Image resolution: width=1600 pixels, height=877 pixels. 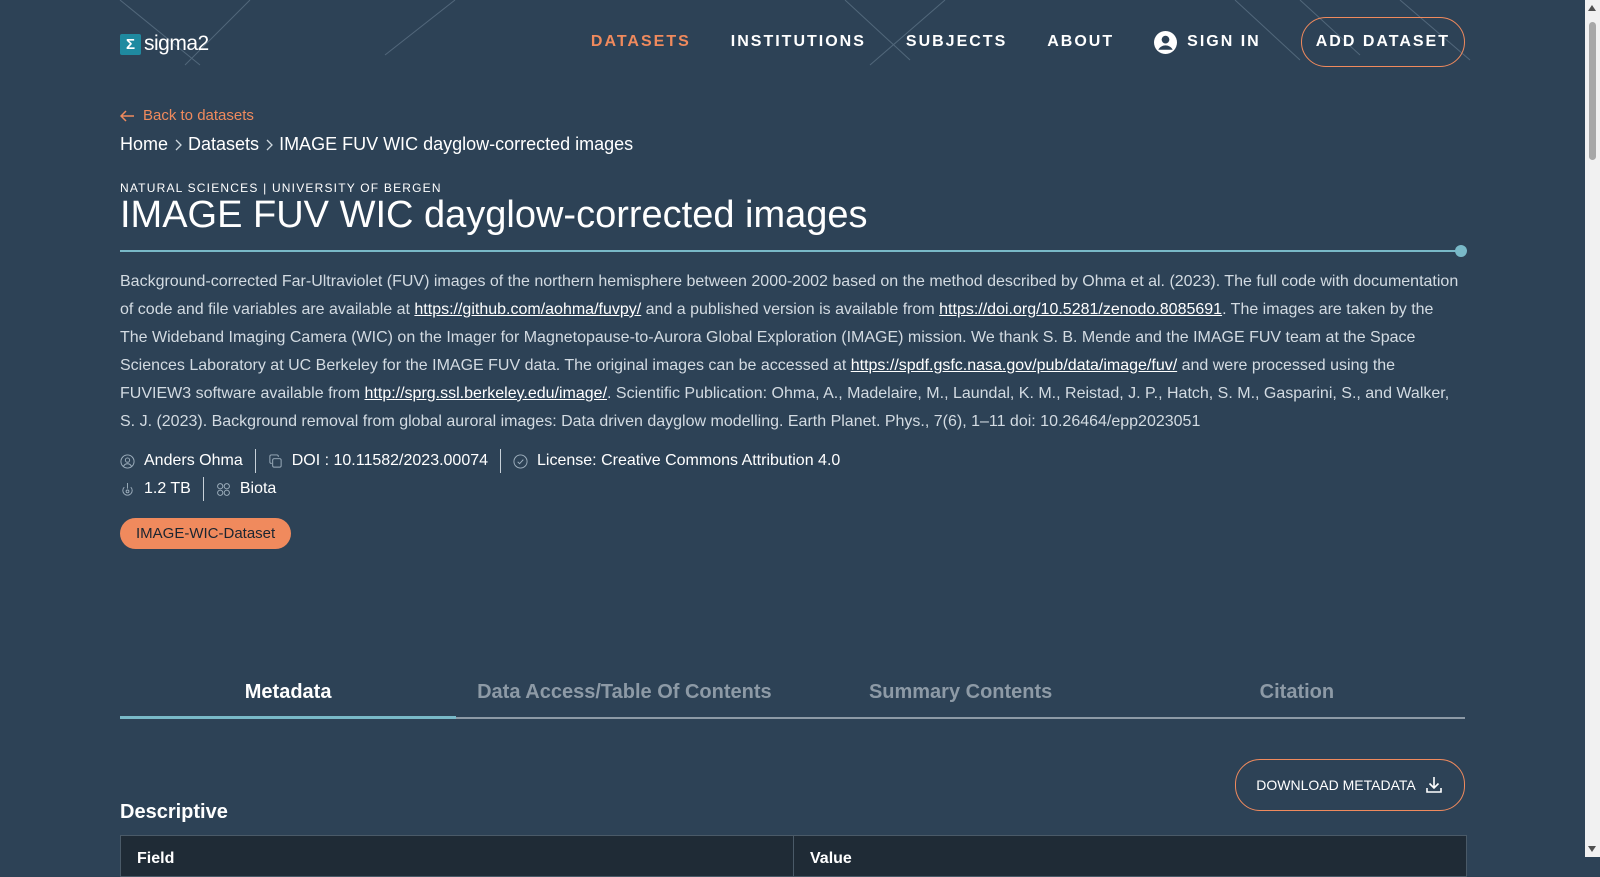 What do you see at coordinates (1382, 42) in the screenshot?
I see `add-dataset-button: ADD DATASET` at bounding box center [1382, 42].